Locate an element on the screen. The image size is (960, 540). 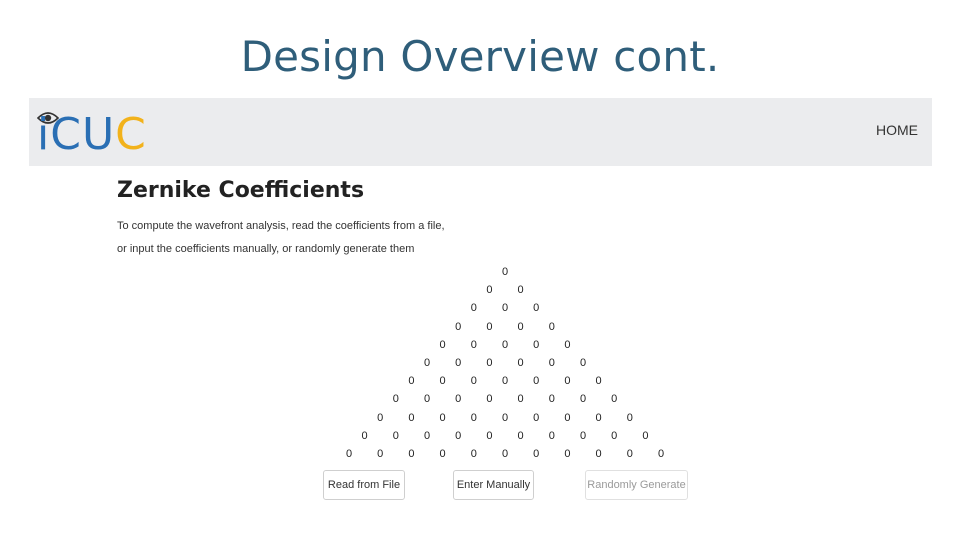
slide-title: Design Overview cont. is located at coordinates (480, 56).